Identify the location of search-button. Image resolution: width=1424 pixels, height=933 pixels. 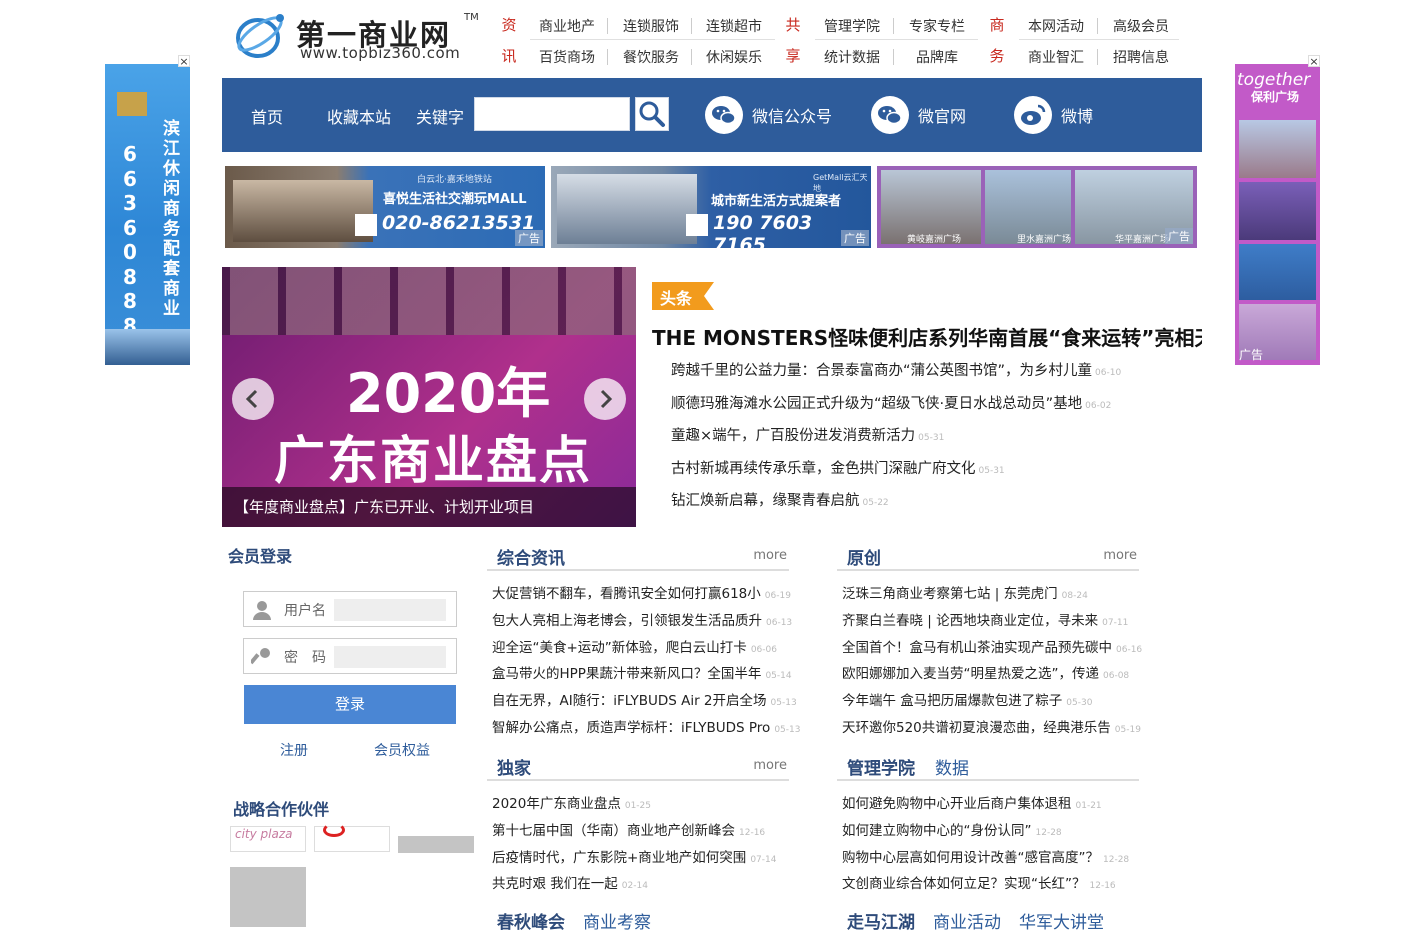
(652, 114).